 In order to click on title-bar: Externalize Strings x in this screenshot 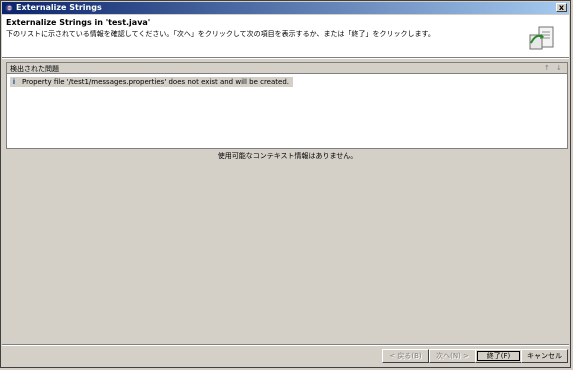, I will do `click(285, 8)`.